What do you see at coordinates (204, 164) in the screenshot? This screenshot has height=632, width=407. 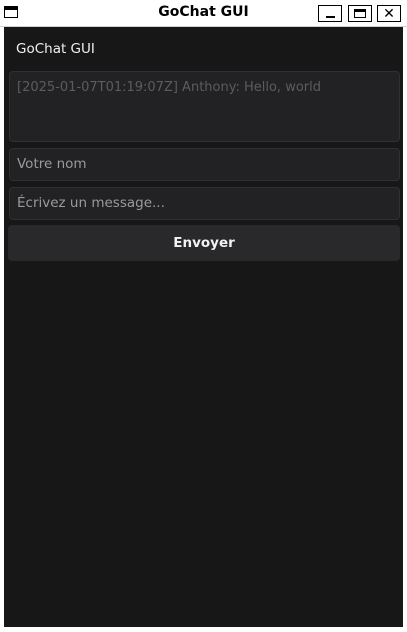 I see `name-input: Votre nom` at bounding box center [204, 164].